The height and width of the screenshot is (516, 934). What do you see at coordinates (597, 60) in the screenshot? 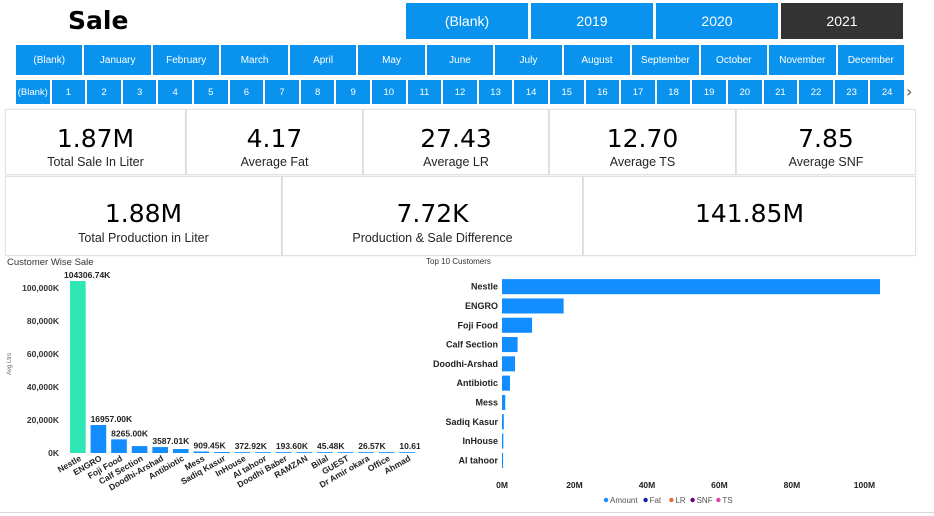
I see `month-button-august: August` at bounding box center [597, 60].